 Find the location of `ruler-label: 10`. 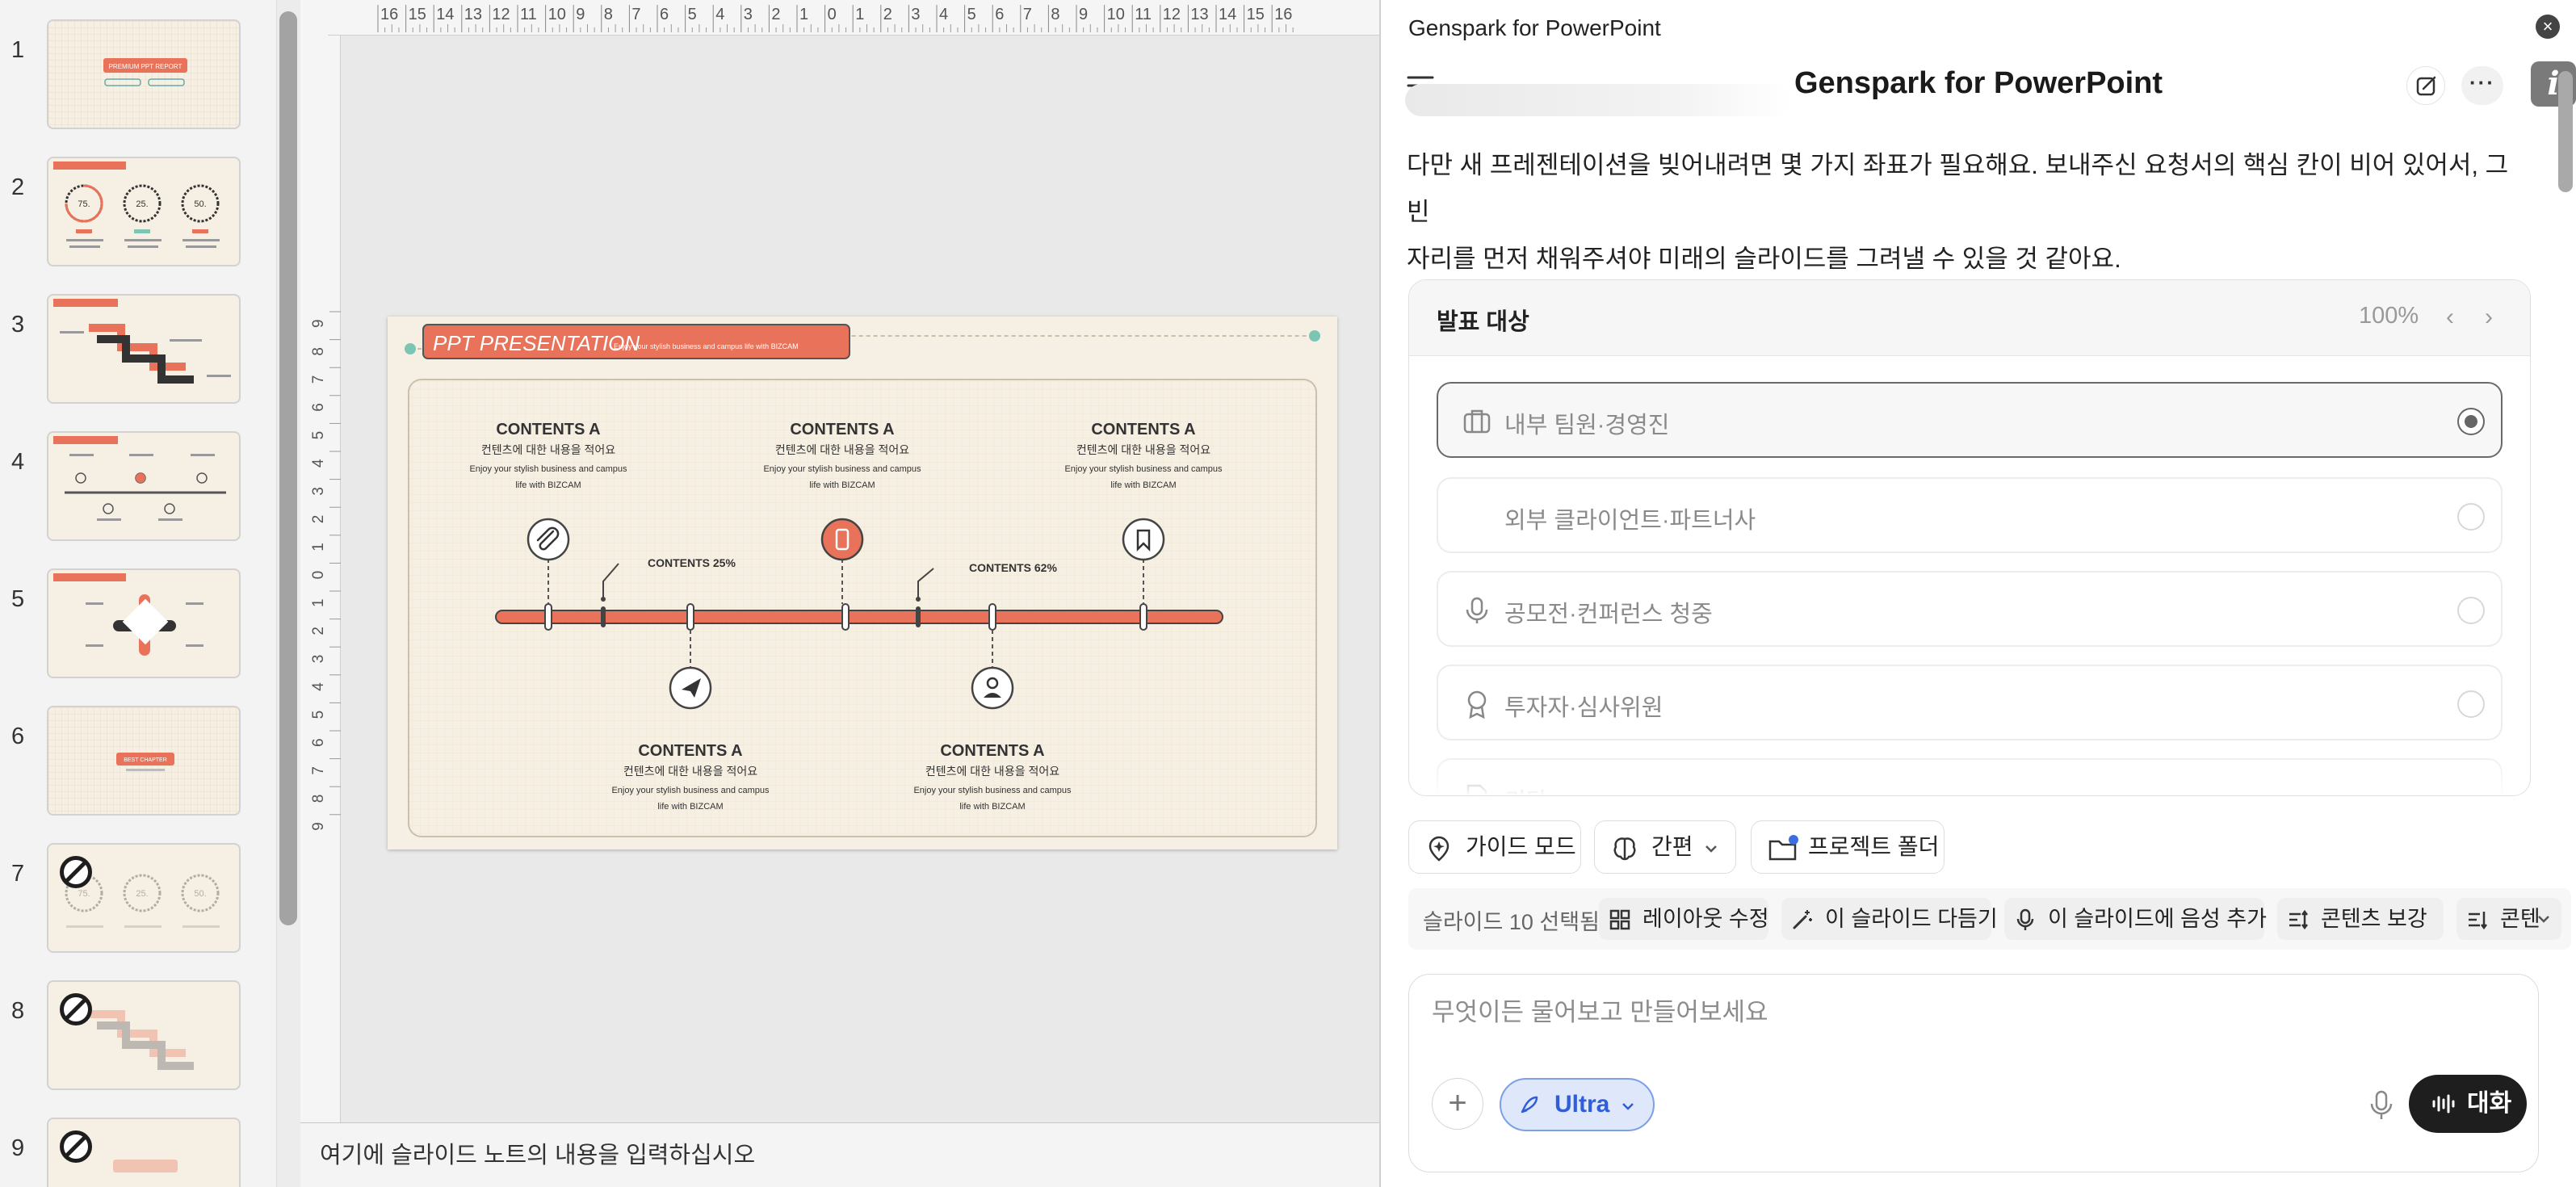

ruler-label: 10 is located at coordinates (1116, 14).